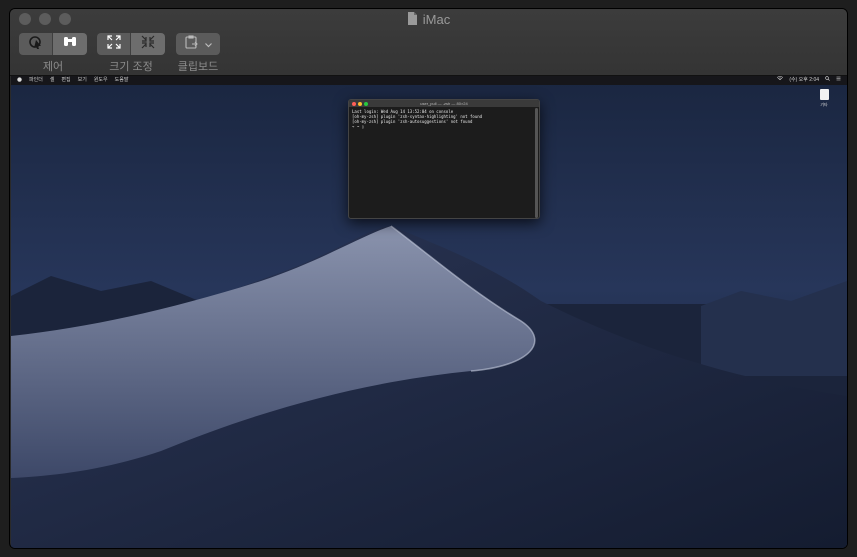  I want to click on apple-menu-icon, so click(19, 81).